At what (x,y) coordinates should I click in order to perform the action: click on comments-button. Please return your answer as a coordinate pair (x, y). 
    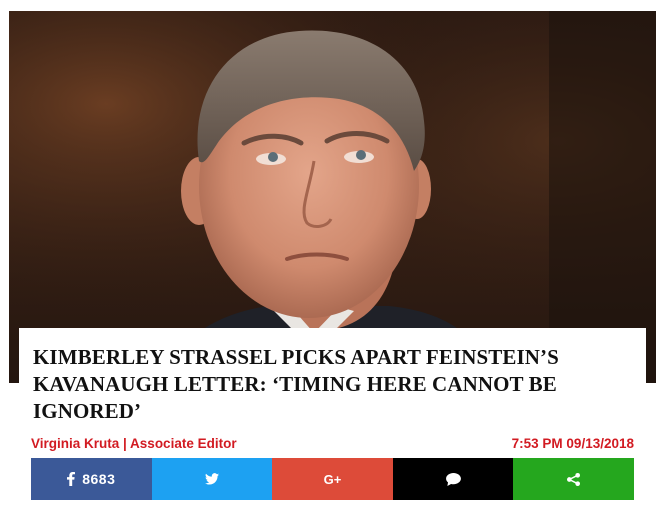
    Looking at the image, I should click on (453, 479).